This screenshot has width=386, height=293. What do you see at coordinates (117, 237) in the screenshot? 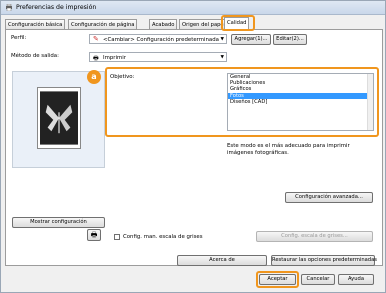
I see `grayscale-checkbox` at bounding box center [117, 237].